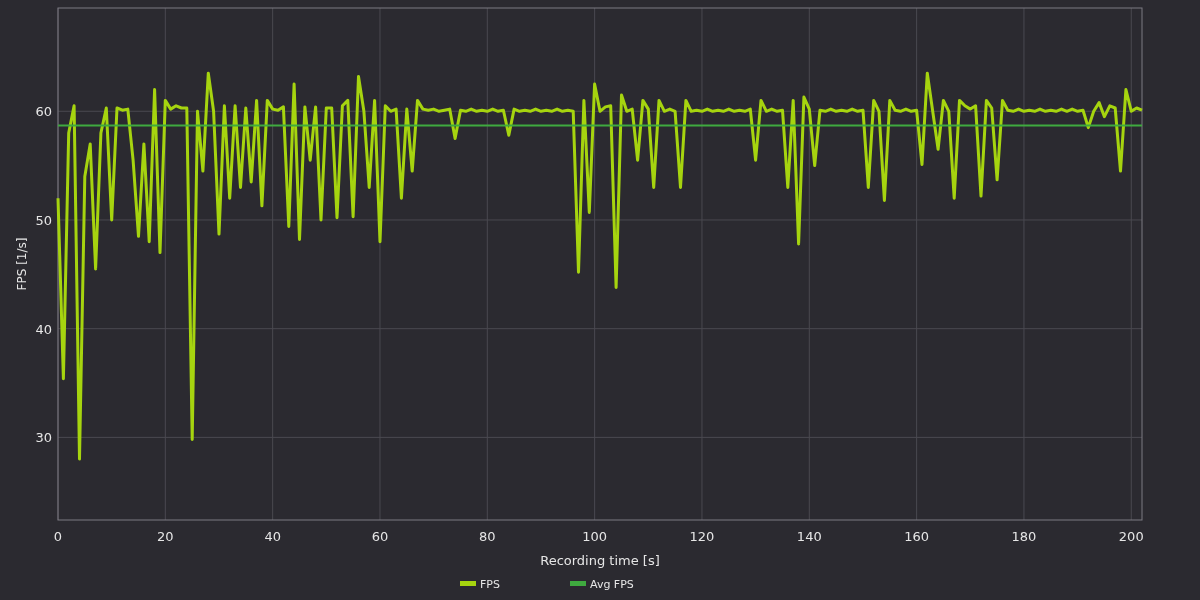  What do you see at coordinates (43, 438) in the screenshot?
I see `axis-tick-label: 30` at bounding box center [43, 438].